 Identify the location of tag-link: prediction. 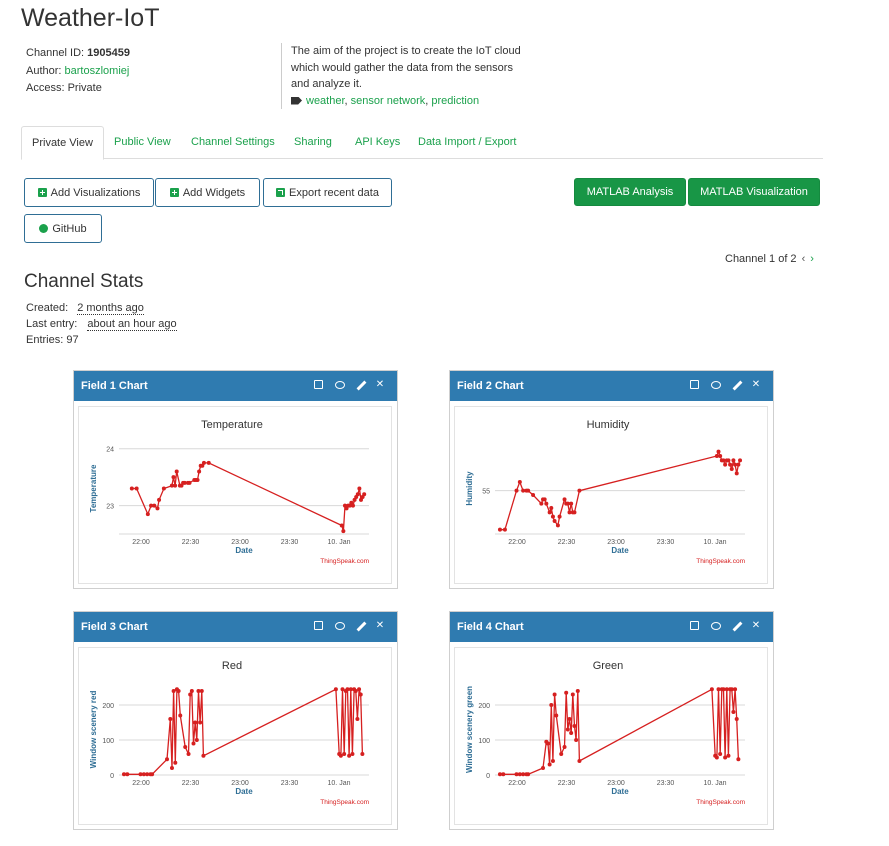
(455, 101).